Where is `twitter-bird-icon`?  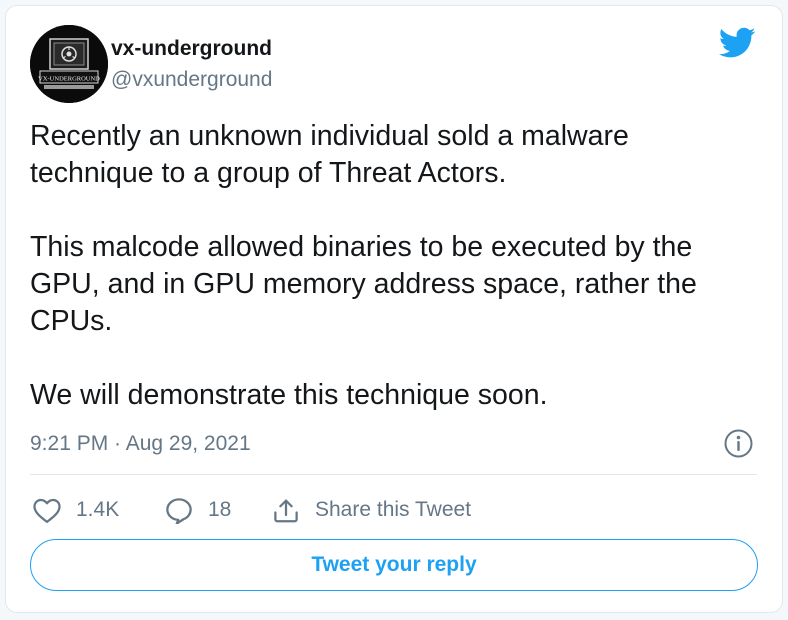
twitter-bird-icon is located at coordinates (737, 43).